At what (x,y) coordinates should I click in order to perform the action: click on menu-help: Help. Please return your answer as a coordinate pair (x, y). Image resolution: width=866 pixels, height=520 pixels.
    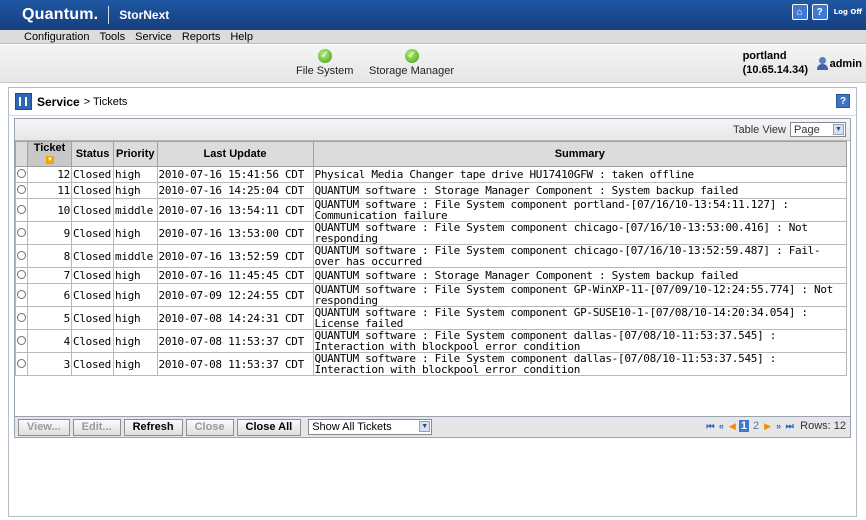
    Looking at the image, I should click on (241, 37).